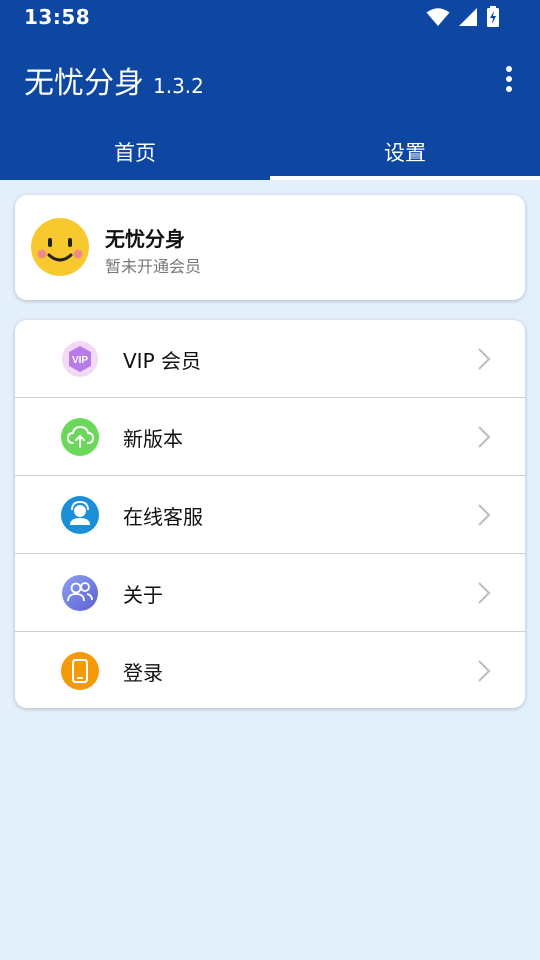 The image size is (540, 960). What do you see at coordinates (270, 247) in the screenshot?
I see `profile-card: 无忧分身 暂未开通会员` at bounding box center [270, 247].